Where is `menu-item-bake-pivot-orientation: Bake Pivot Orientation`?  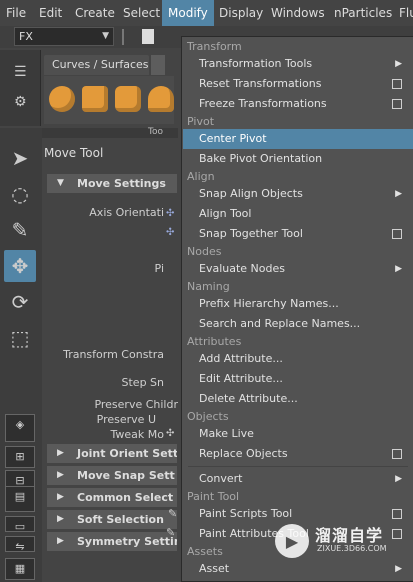
menu-item-bake-pivot-orientation: Bake Pivot Orientation is located at coordinates (298, 159).